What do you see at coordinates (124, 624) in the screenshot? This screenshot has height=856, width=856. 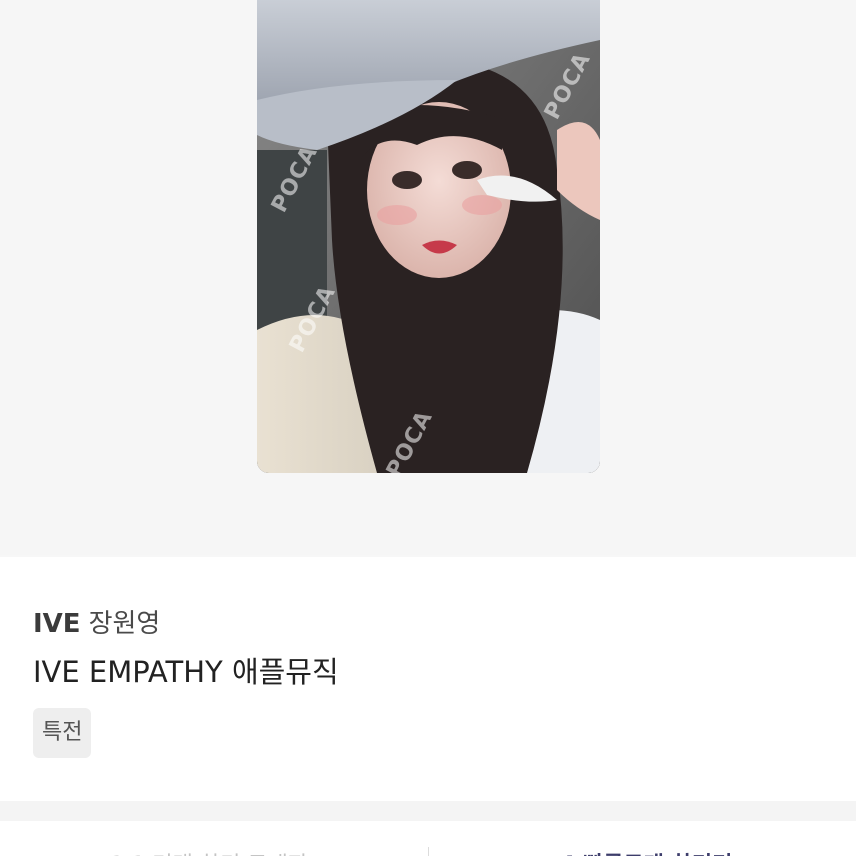 I see `member-name: 장원영` at bounding box center [124, 624].